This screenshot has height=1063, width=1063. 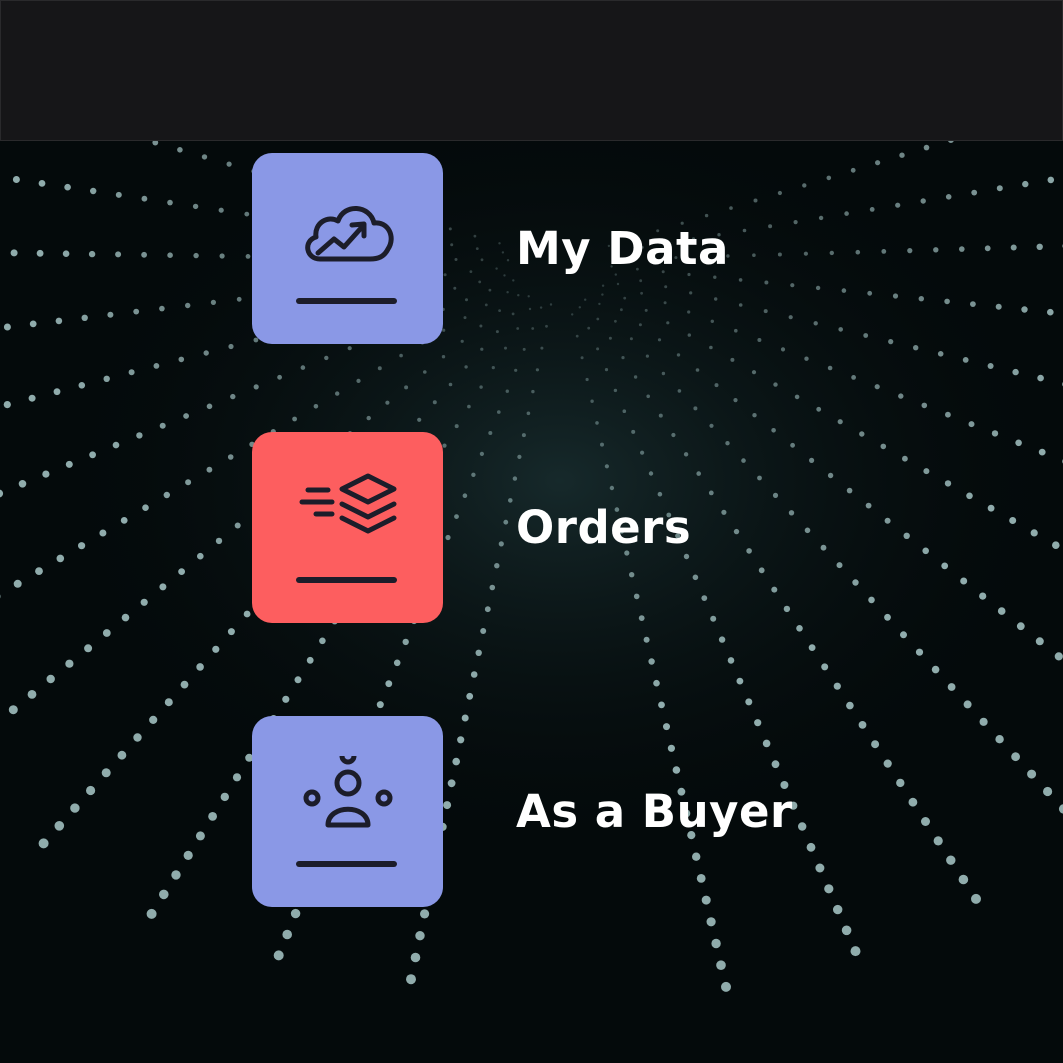 I want to click on menu-item-my-data: My Data, so click(x=552, y=248).